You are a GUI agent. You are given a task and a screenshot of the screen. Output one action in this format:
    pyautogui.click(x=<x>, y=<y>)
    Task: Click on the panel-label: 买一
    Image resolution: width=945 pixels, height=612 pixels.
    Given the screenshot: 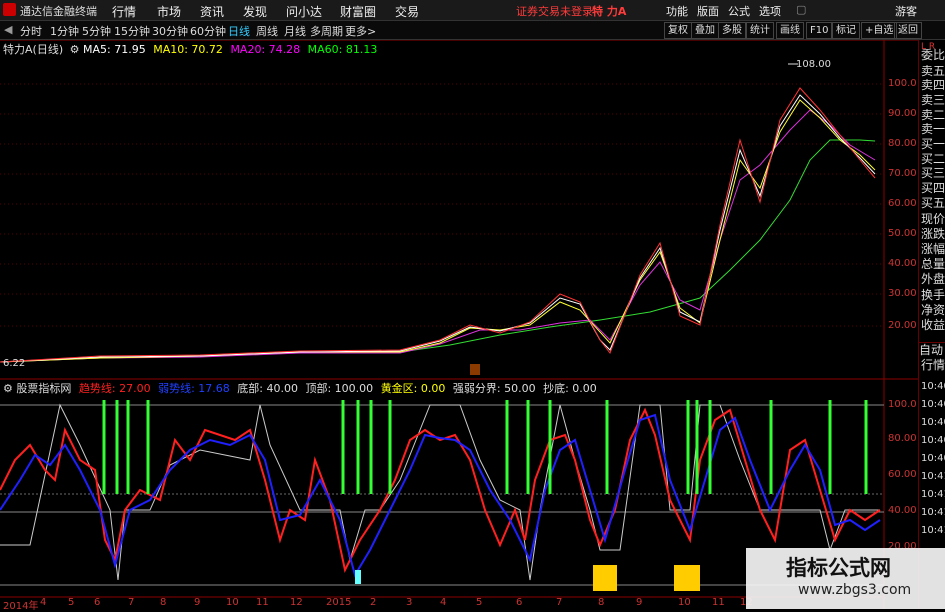 What is the action you would take?
    pyautogui.click(x=933, y=144)
    